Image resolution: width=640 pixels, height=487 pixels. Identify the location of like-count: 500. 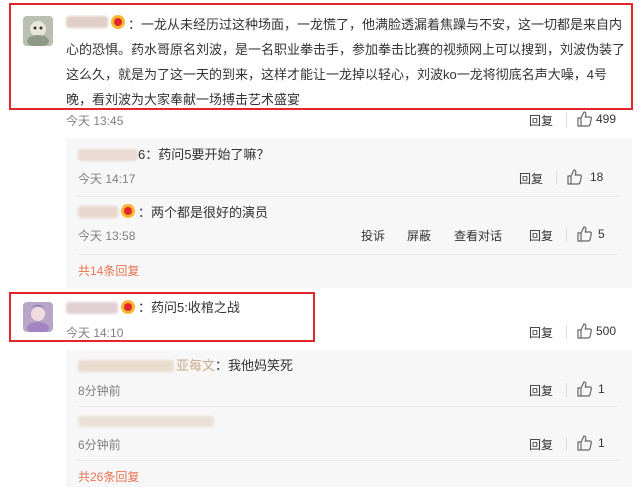
(606, 331).